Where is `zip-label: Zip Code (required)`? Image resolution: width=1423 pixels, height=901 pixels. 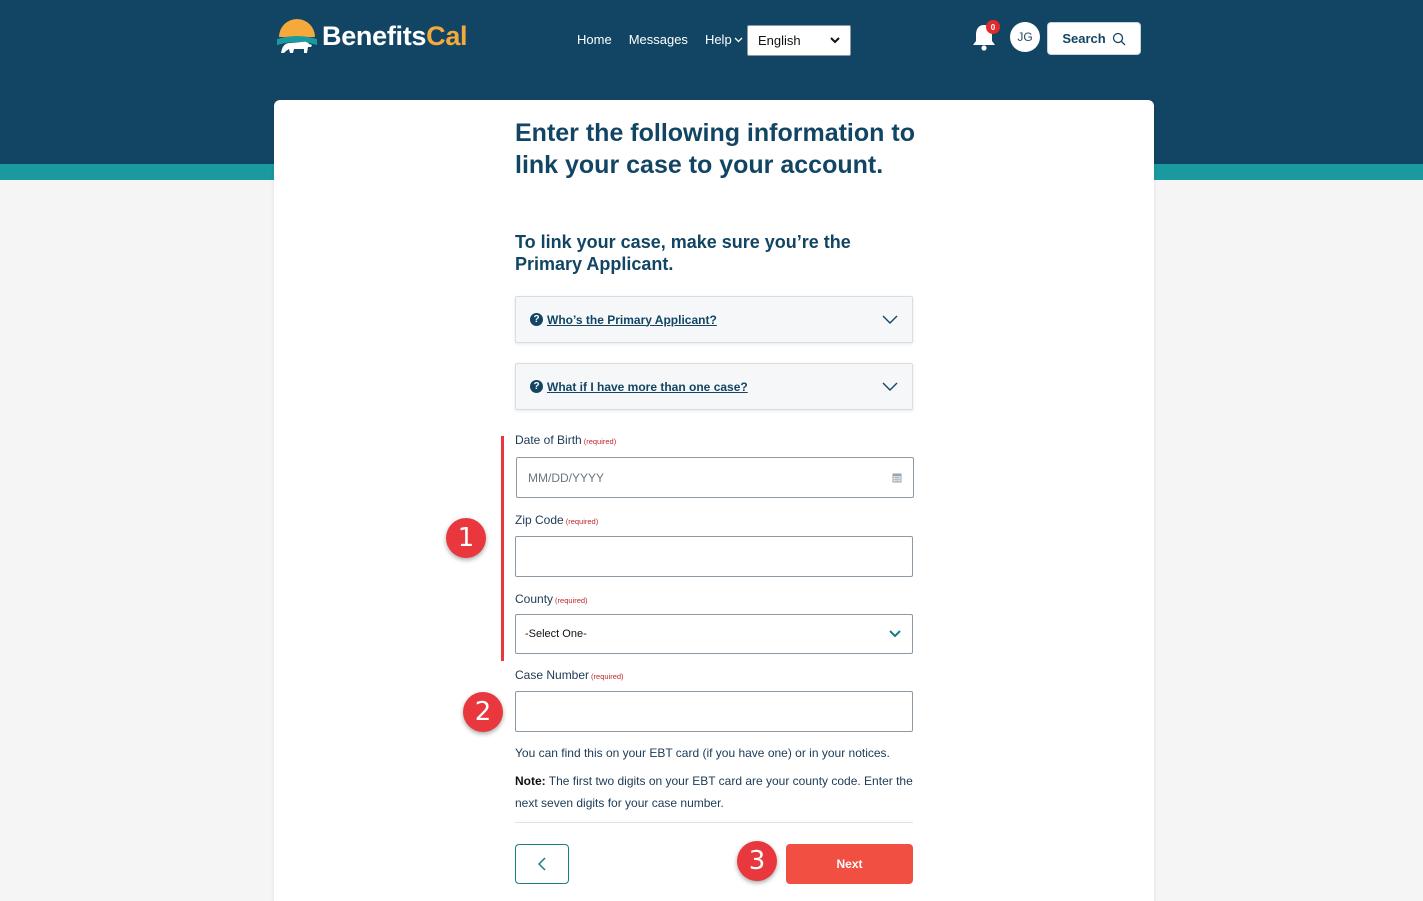
zip-label: Zip Code (required) is located at coordinates (556, 520).